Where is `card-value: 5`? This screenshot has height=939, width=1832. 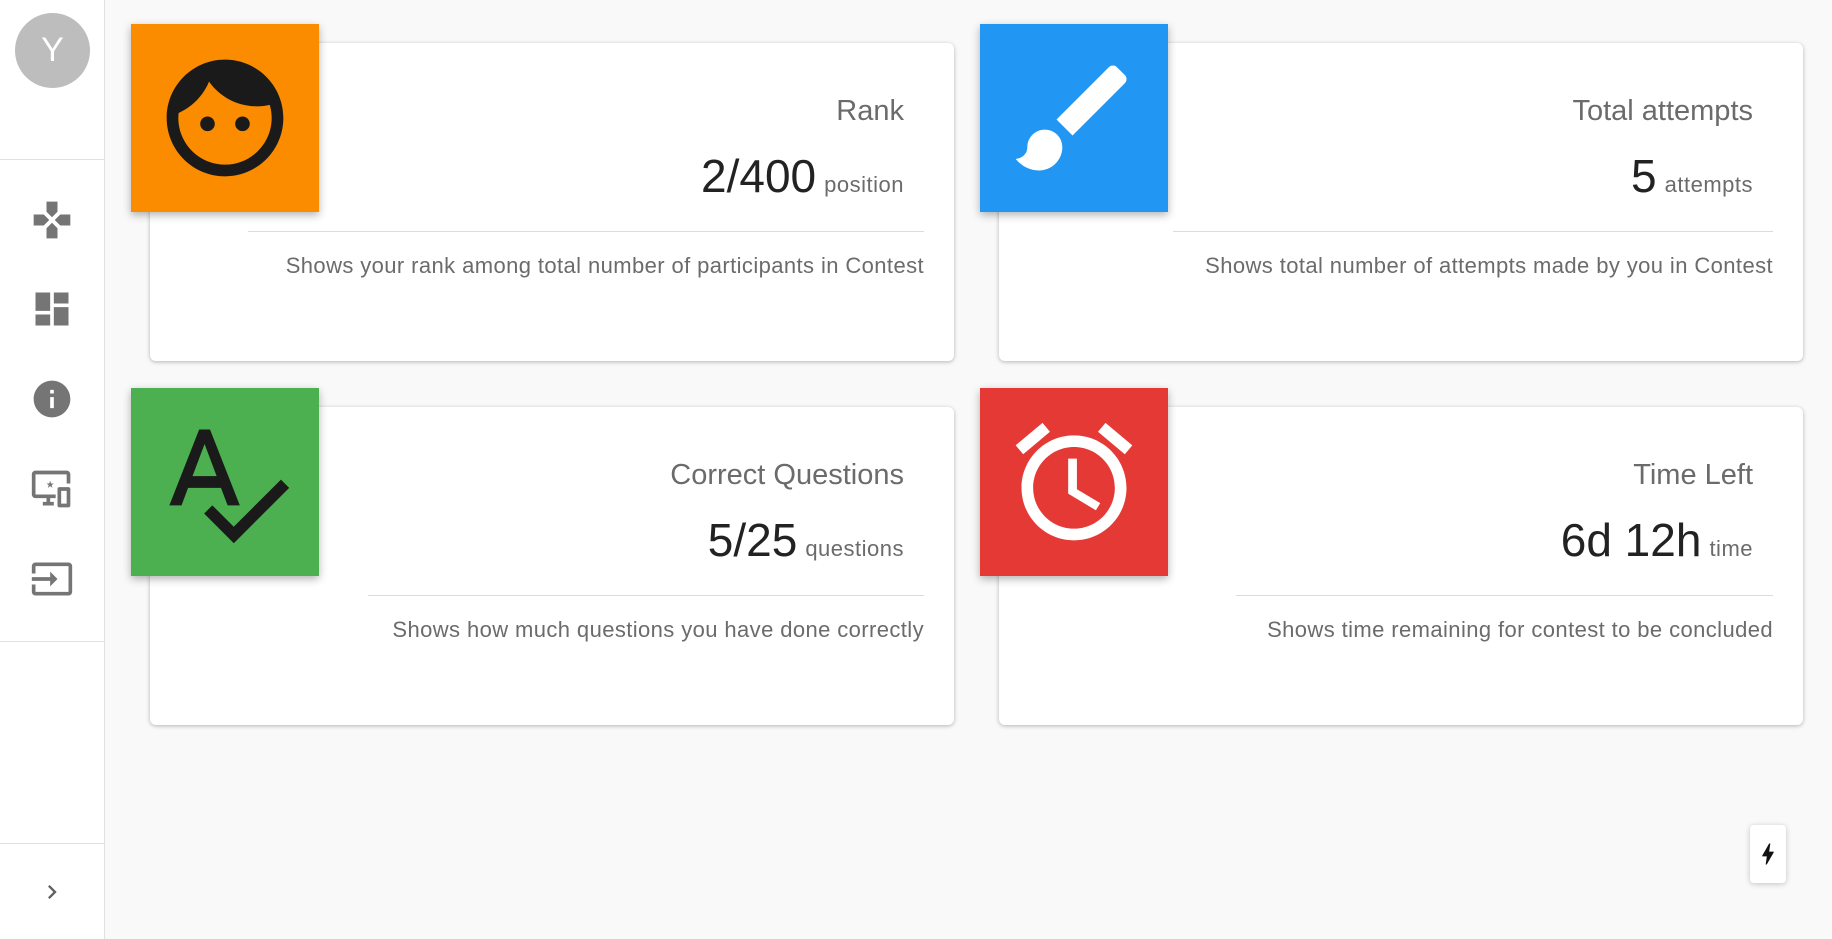 card-value: 5 is located at coordinates (1644, 176).